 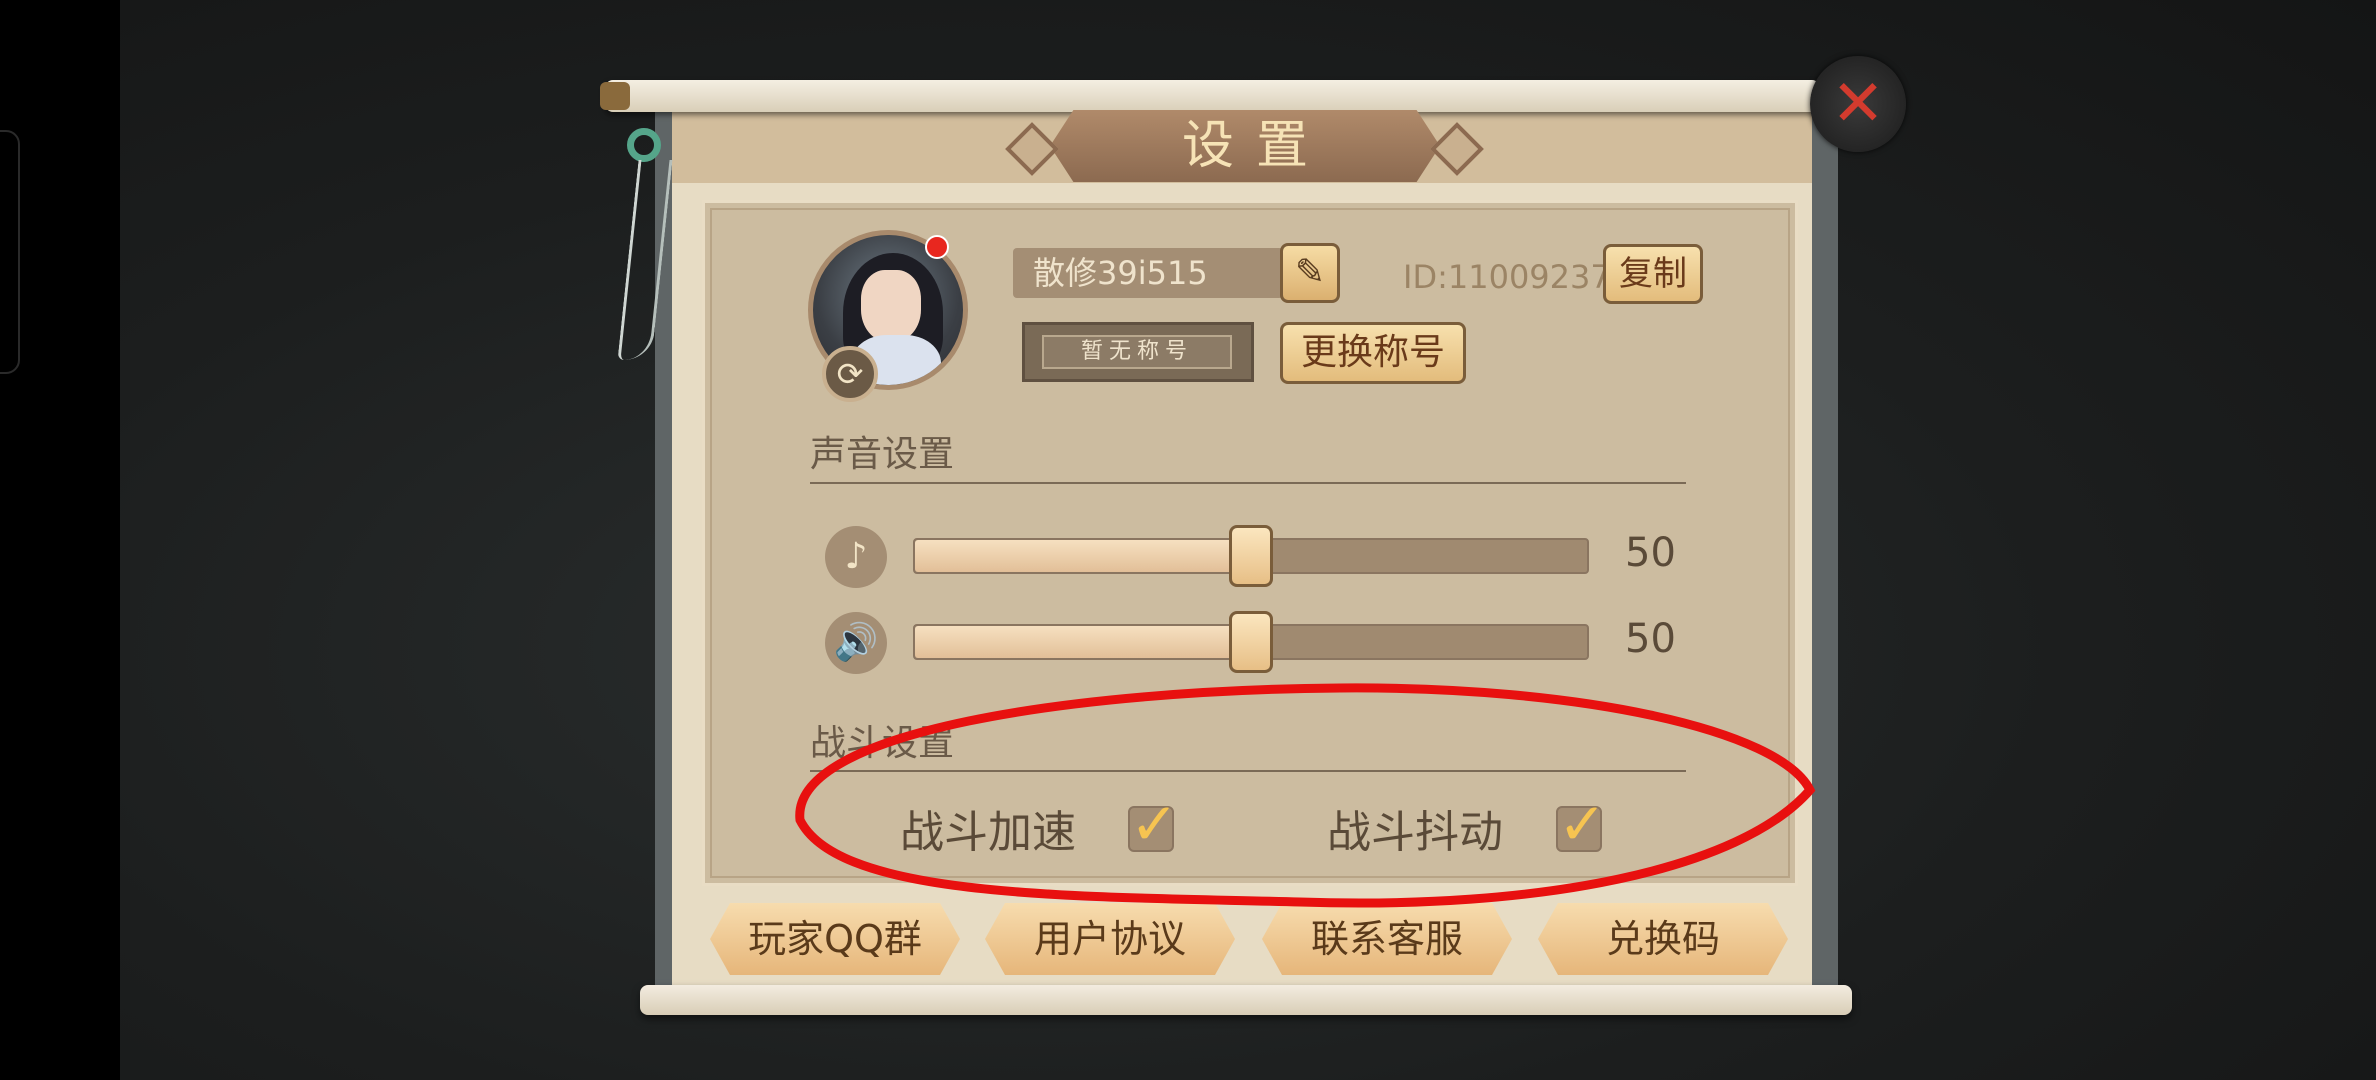 I want to click on music-slider-handle, so click(x=1251, y=556).